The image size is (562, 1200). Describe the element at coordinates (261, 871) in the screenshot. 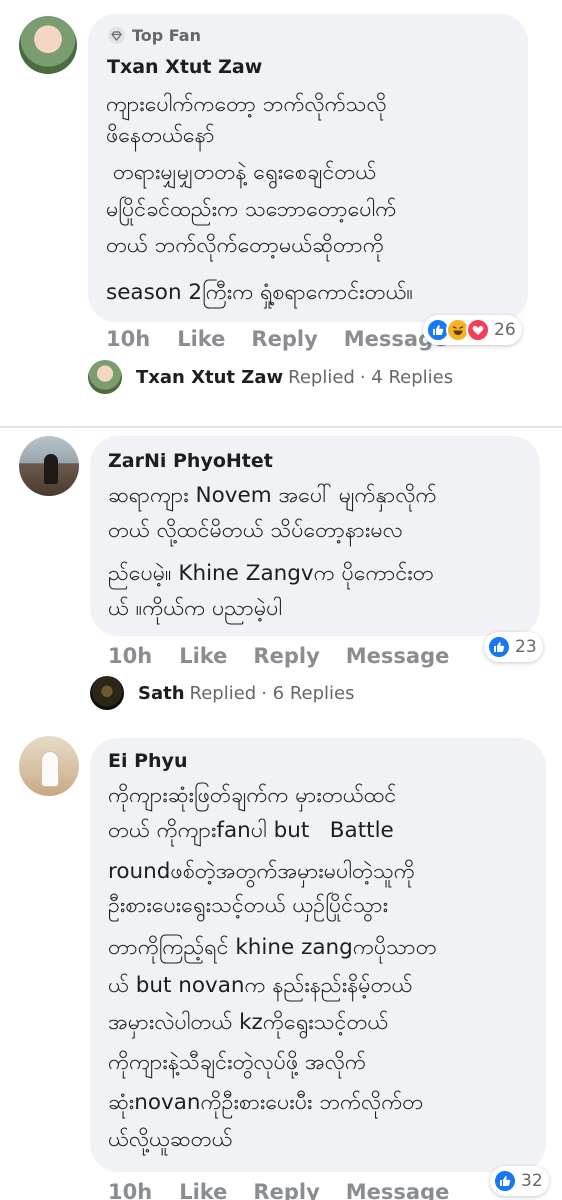

I see `comment-text-line-3: roundဖစ်တဲ့အတွက်အမှားမပါတဲ့သူကို` at that location.